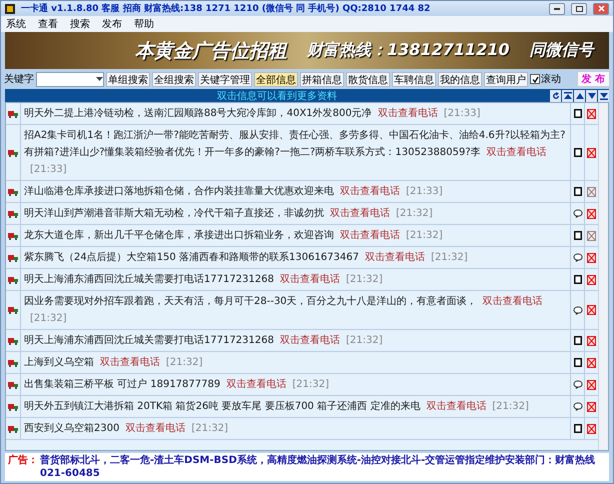 The image size is (614, 484). Describe the element at coordinates (23, 461) in the screenshot. I see `ad-label: 广告：` at that location.